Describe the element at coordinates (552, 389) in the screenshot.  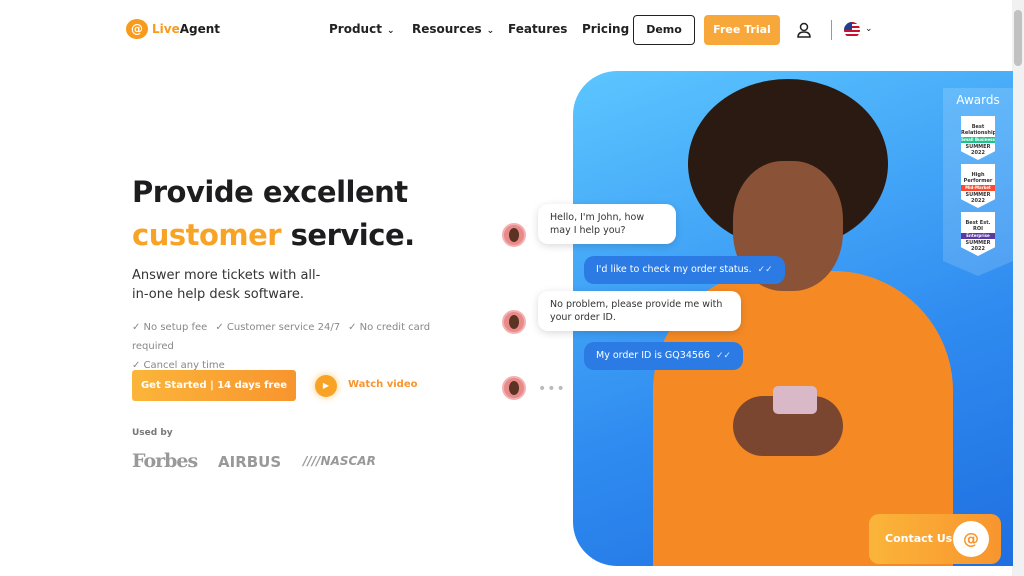
I see `typing-indicator: •••` at that location.